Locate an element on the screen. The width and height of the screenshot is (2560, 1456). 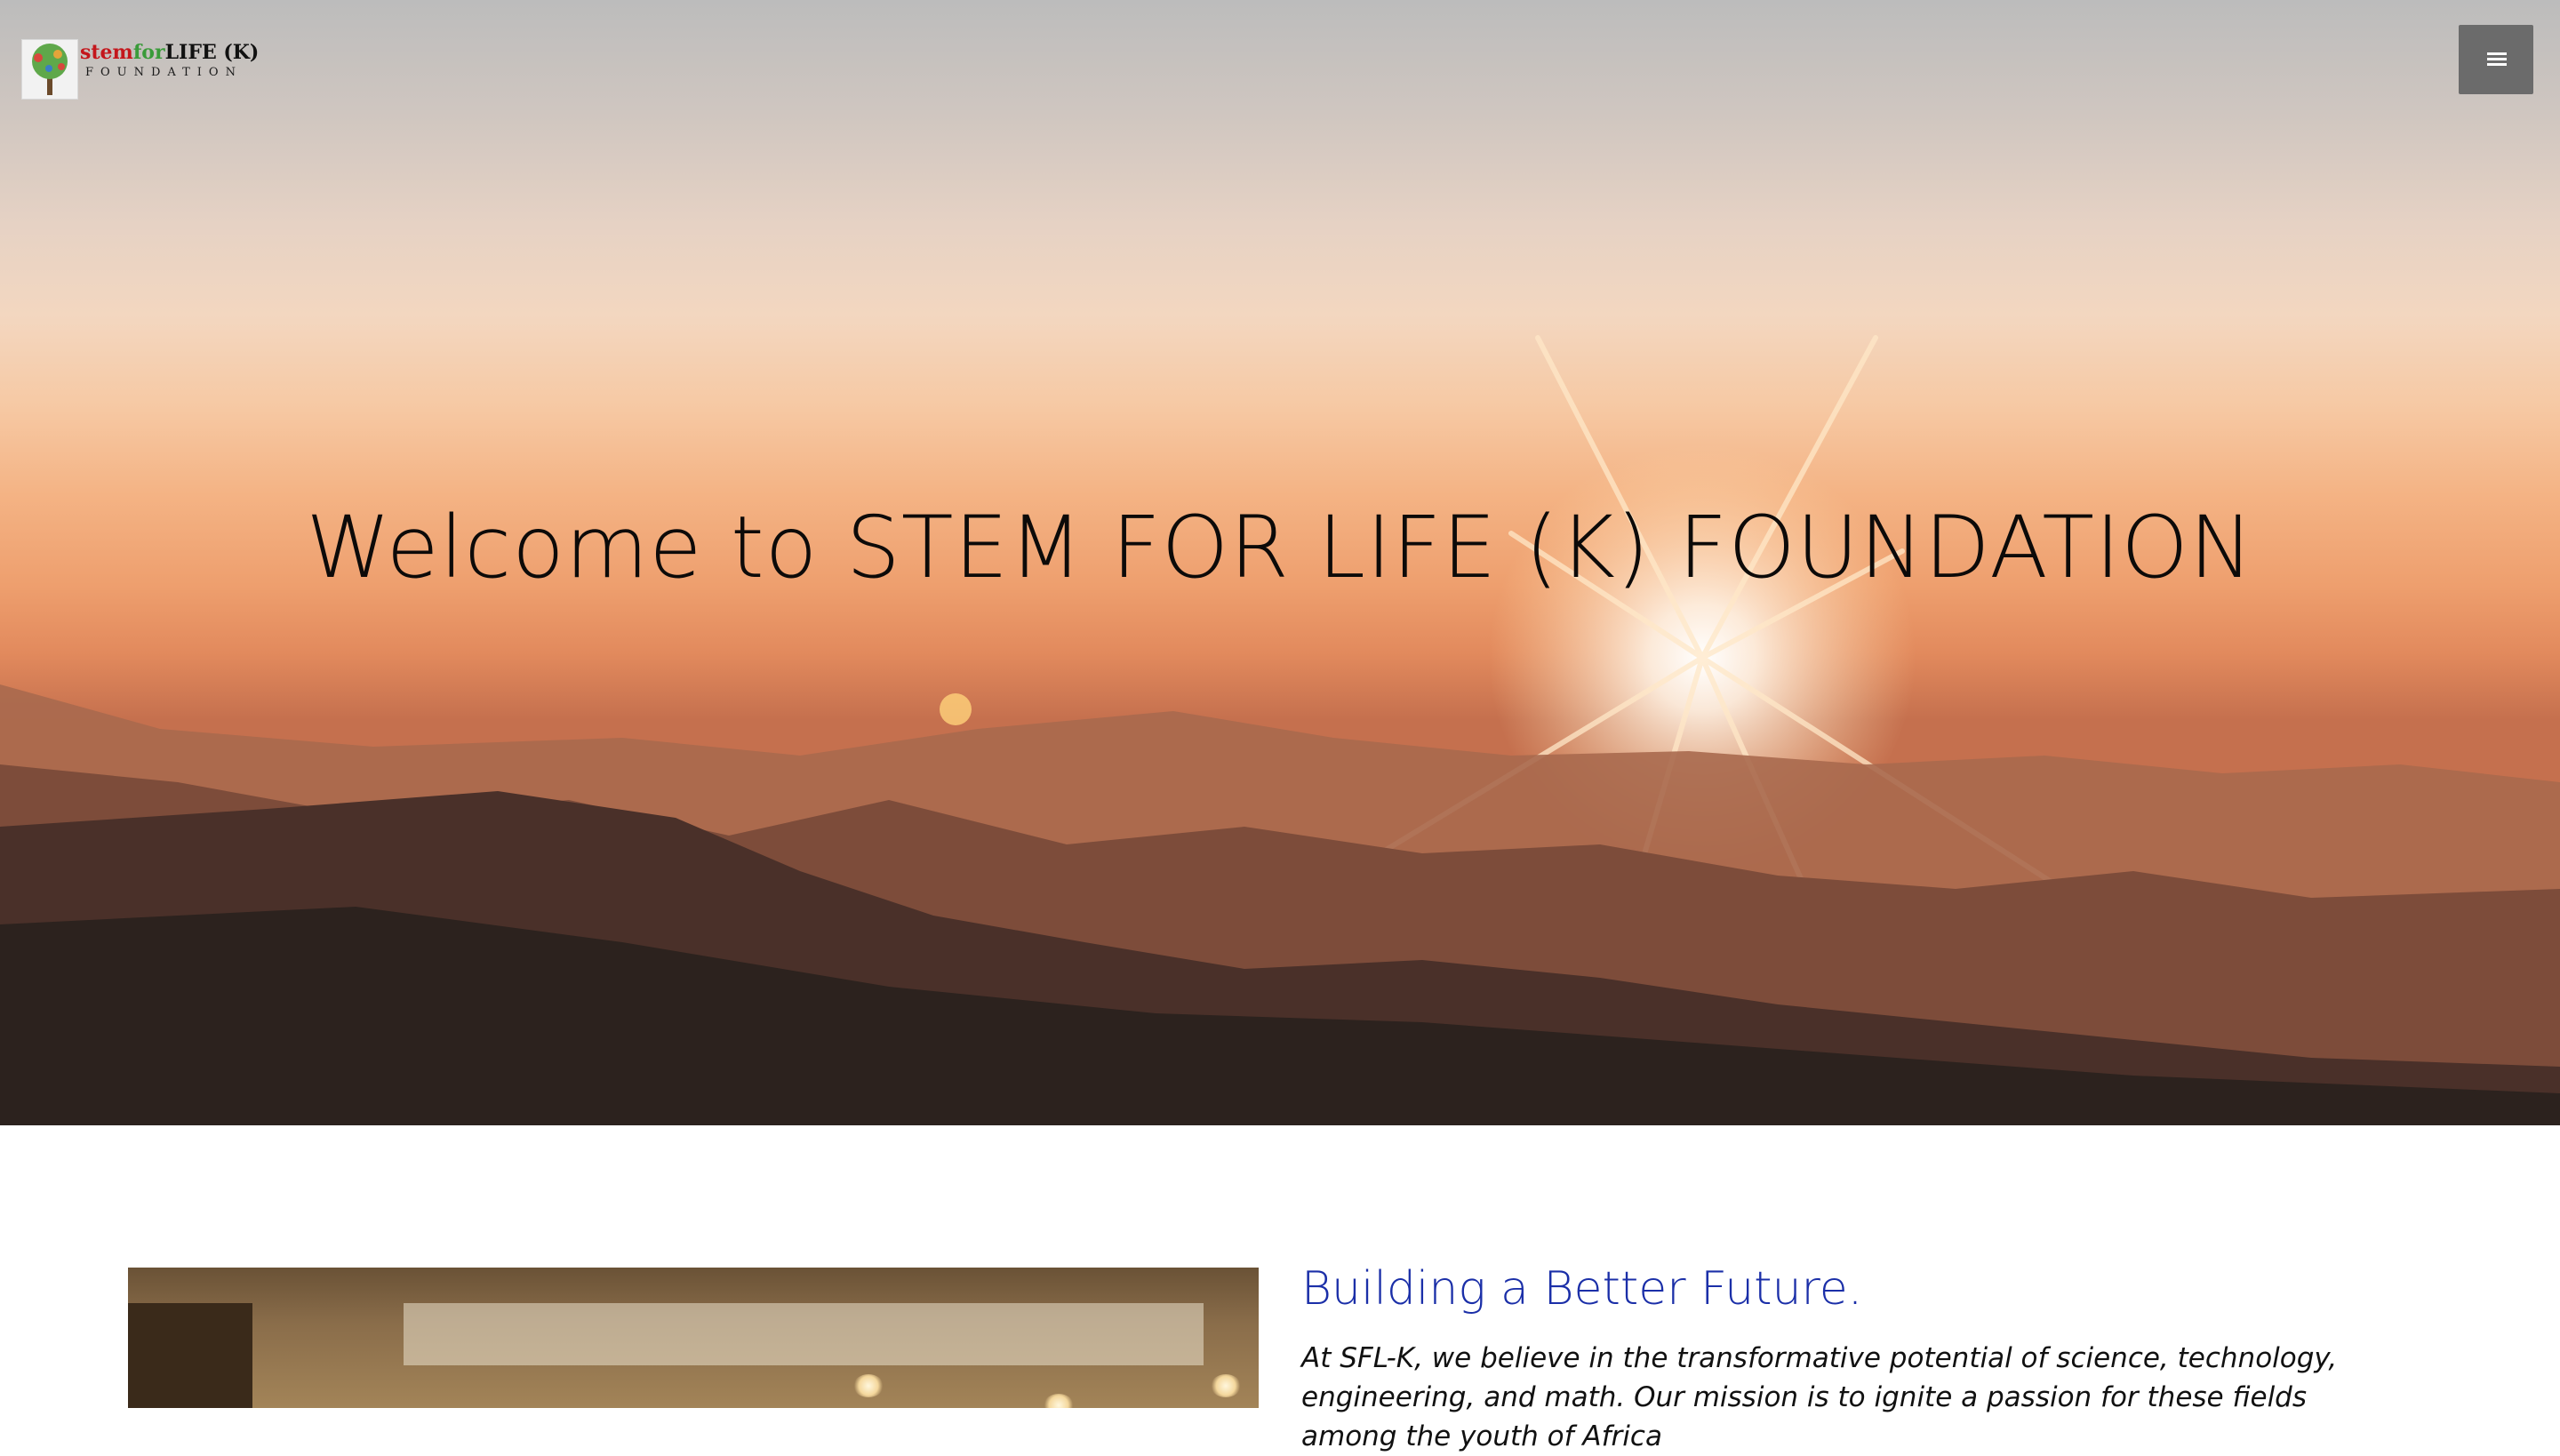
logo-subtitle: FOUNDATION is located at coordinates (164, 72).